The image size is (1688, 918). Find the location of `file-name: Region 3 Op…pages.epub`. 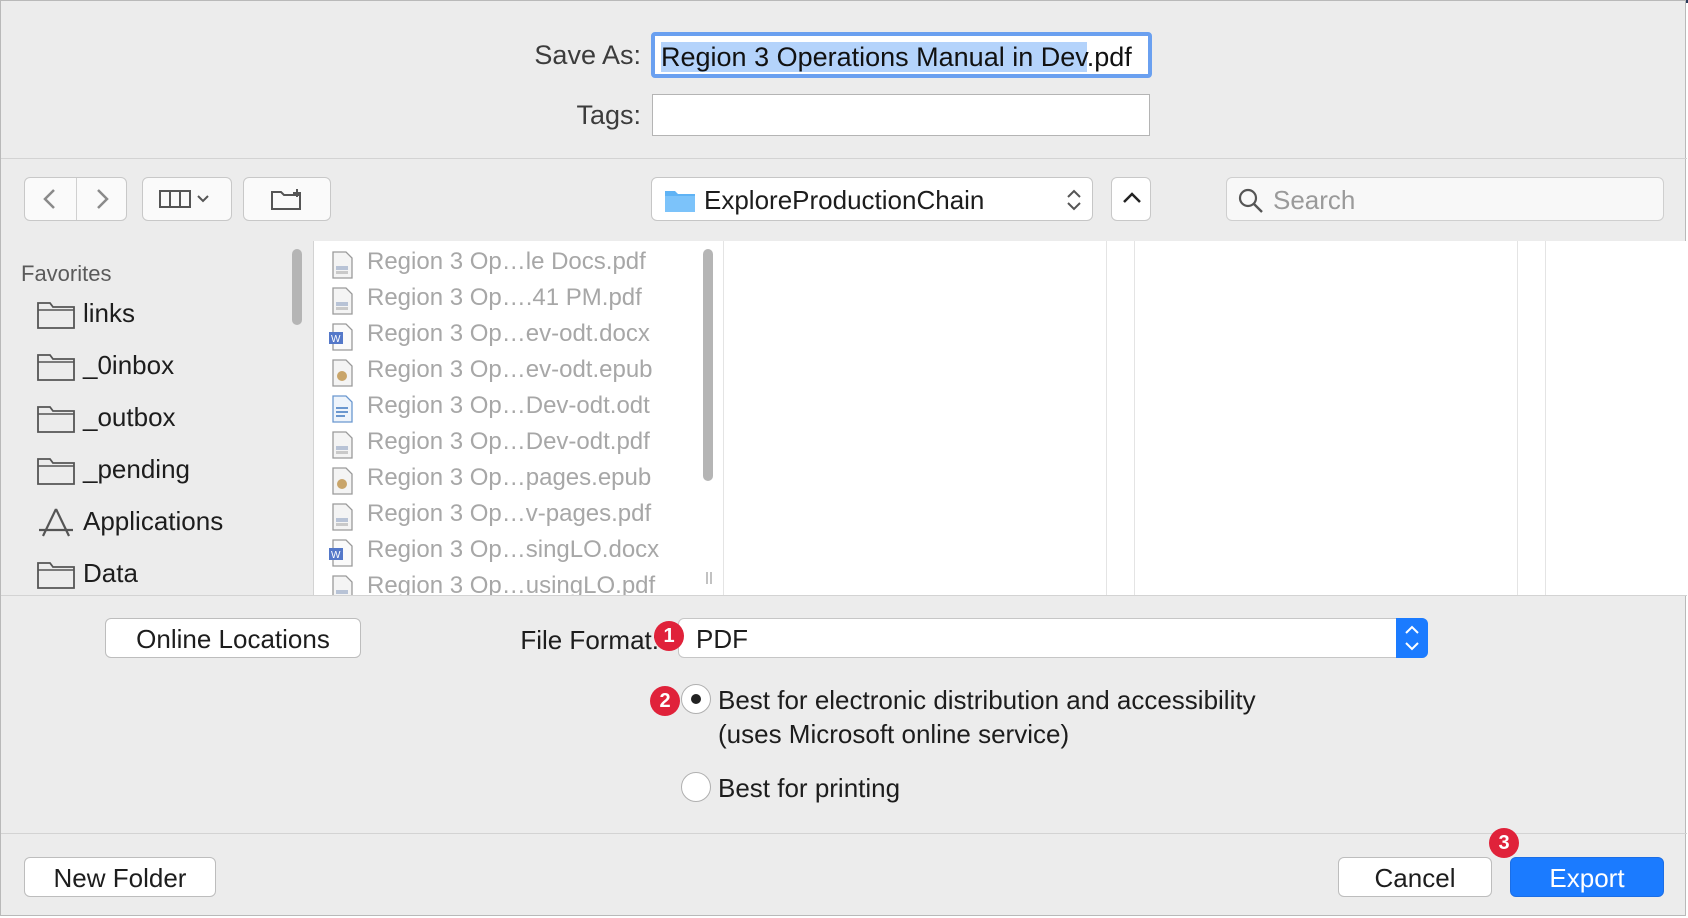

file-name: Region 3 Op…pages.epub is located at coordinates (509, 477).